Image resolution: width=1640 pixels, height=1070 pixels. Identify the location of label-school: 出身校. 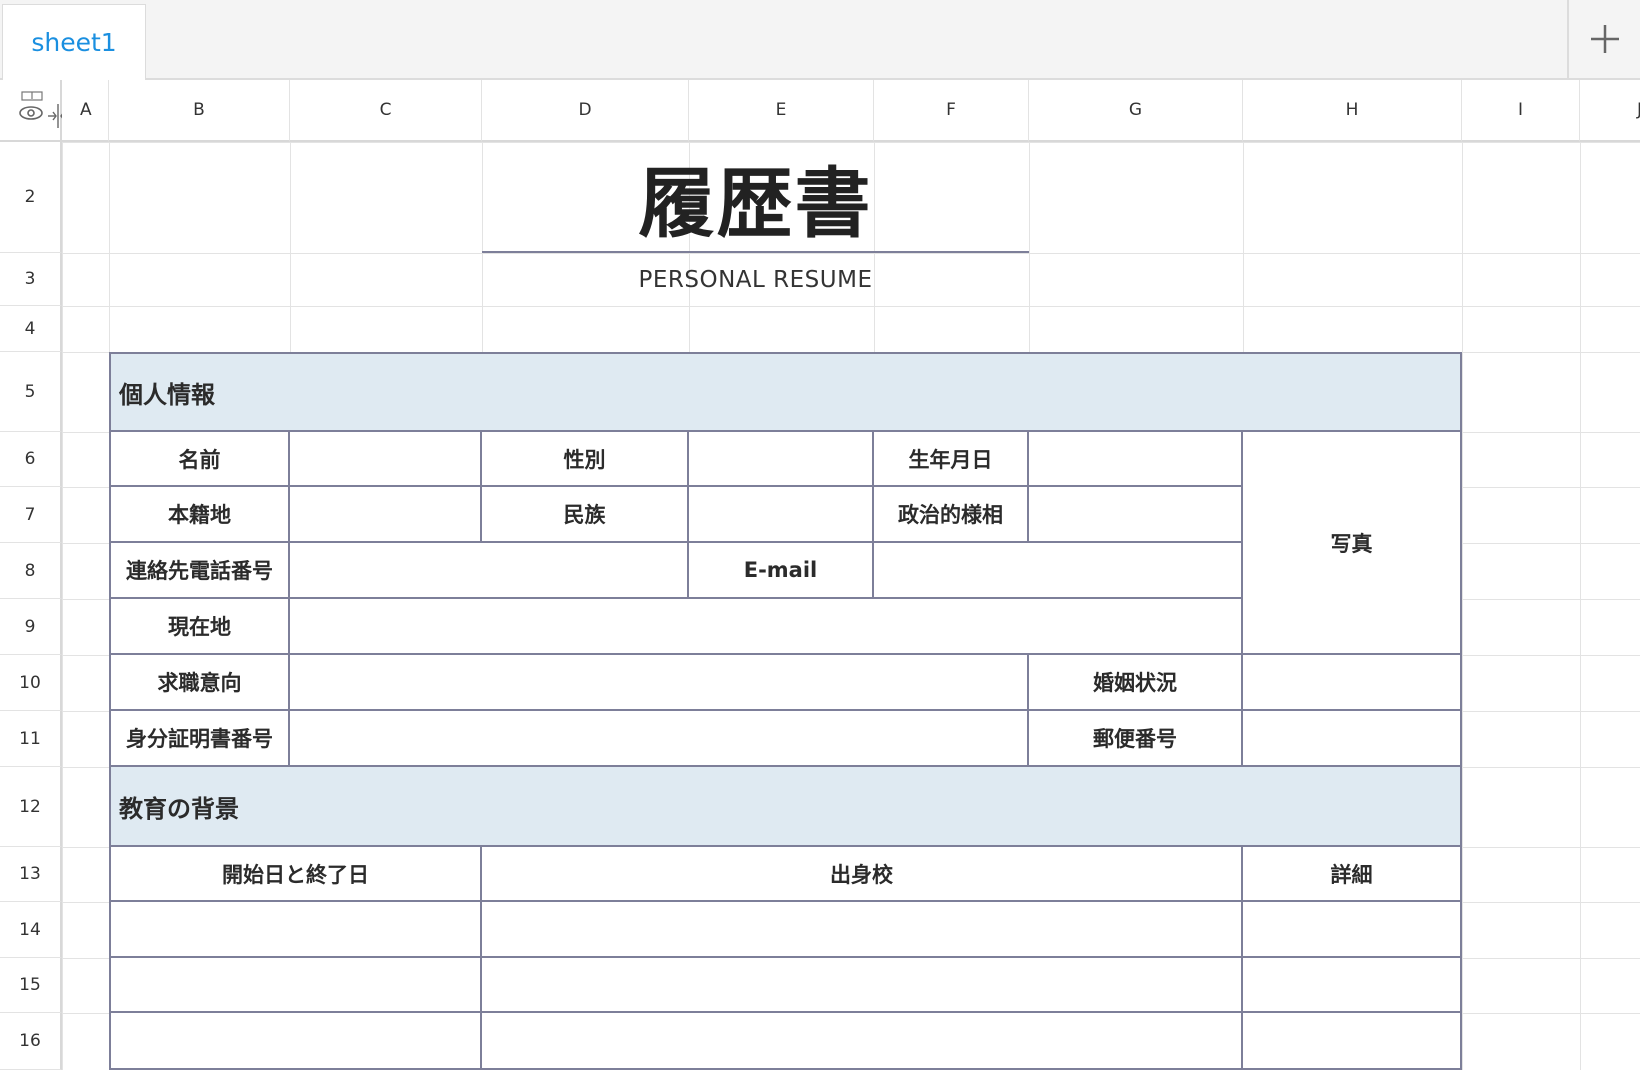
(862, 874).